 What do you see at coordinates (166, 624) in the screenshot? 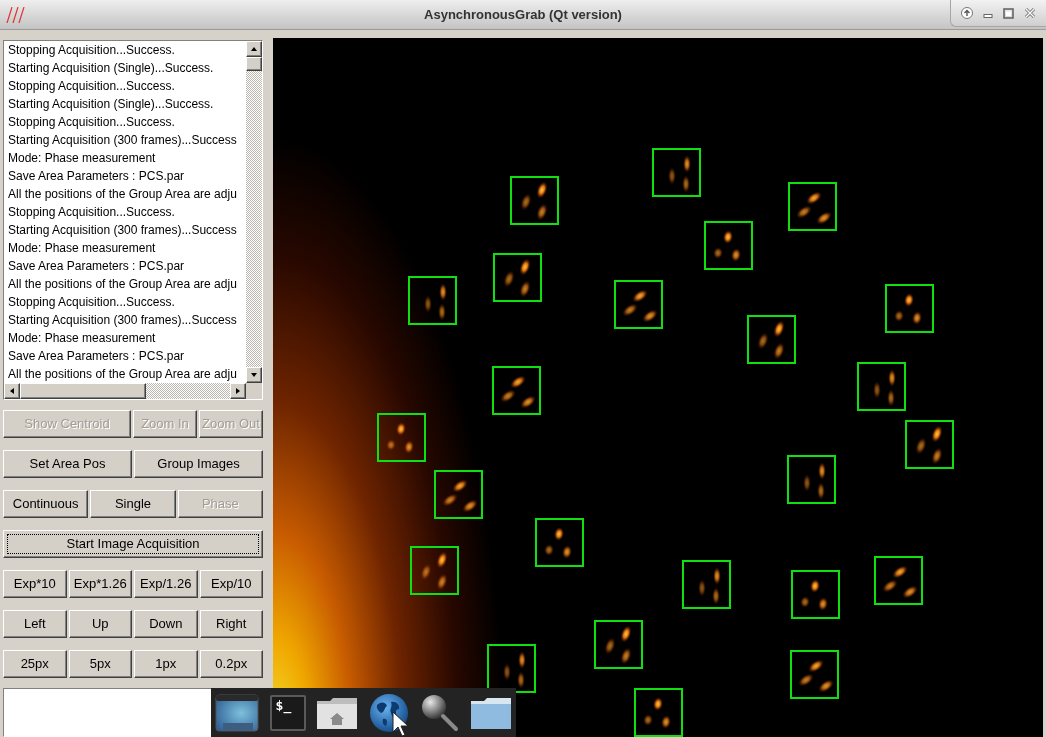
I see `down-button: Down` at bounding box center [166, 624].